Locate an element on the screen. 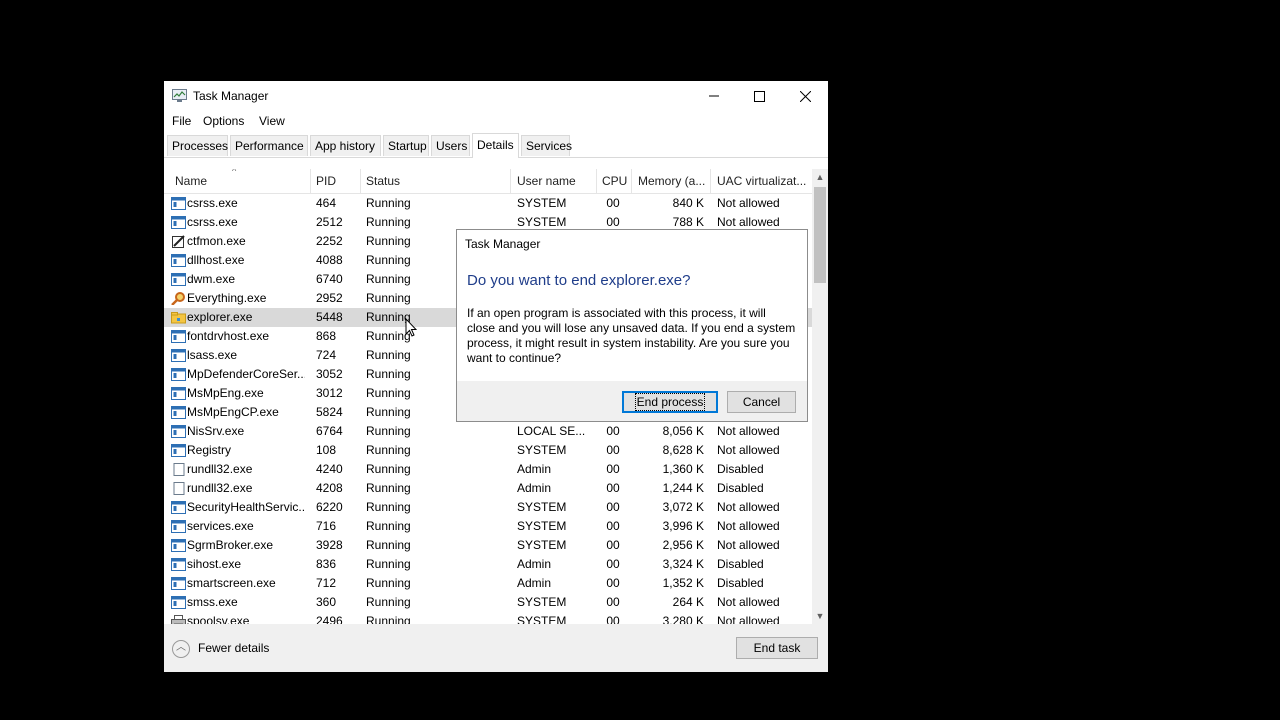 The image size is (1280, 720). process-pid: 6740 is located at coordinates (329, 279).